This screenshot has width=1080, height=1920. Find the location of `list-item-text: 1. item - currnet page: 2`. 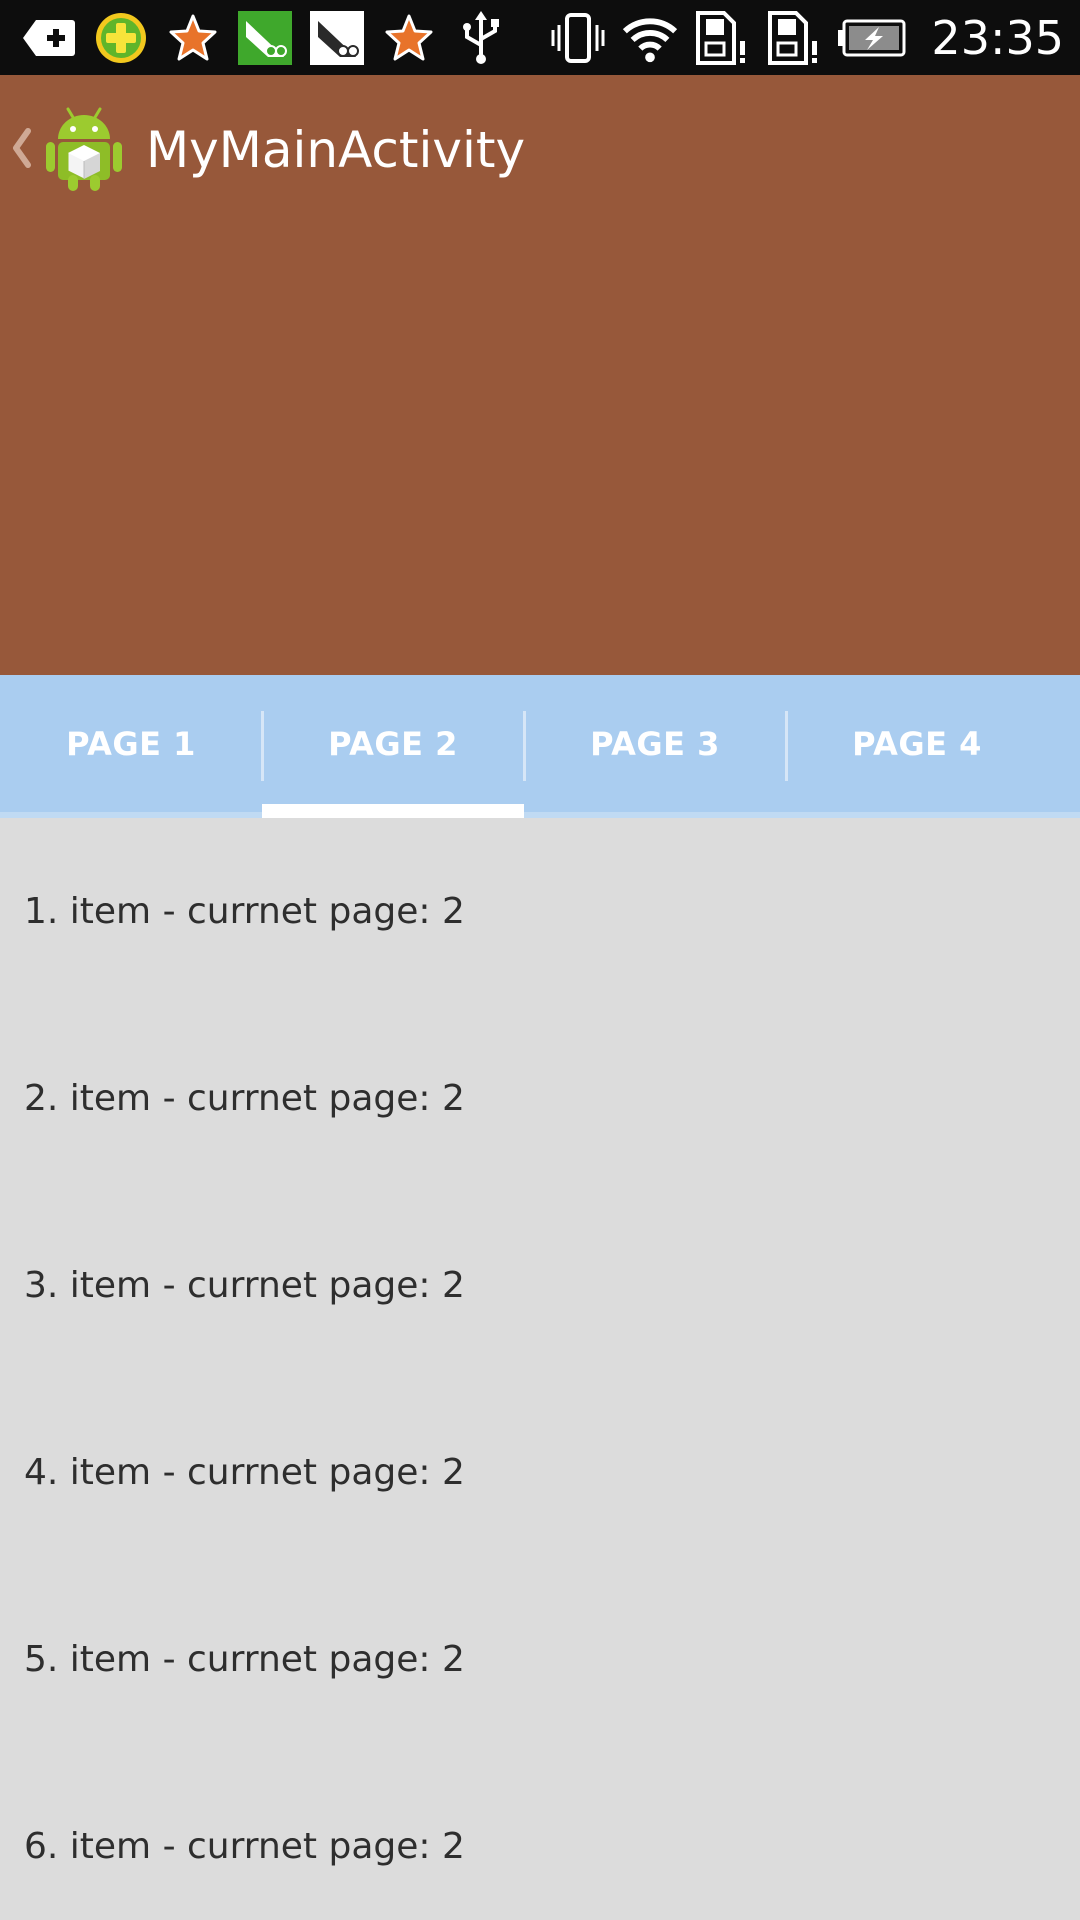

list-item-text: 1. item - currnet page: 2 is located at coordinates (244, 911).